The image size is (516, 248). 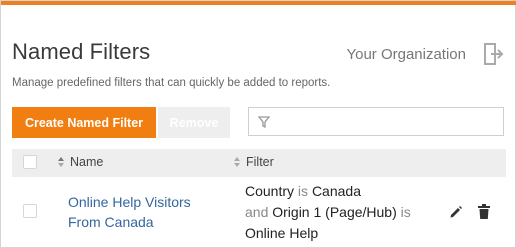 What do you see at coordinates (336, 191) in the screenshot?
I see `filter-value-1: Canada` at bounding box center [336, 191].